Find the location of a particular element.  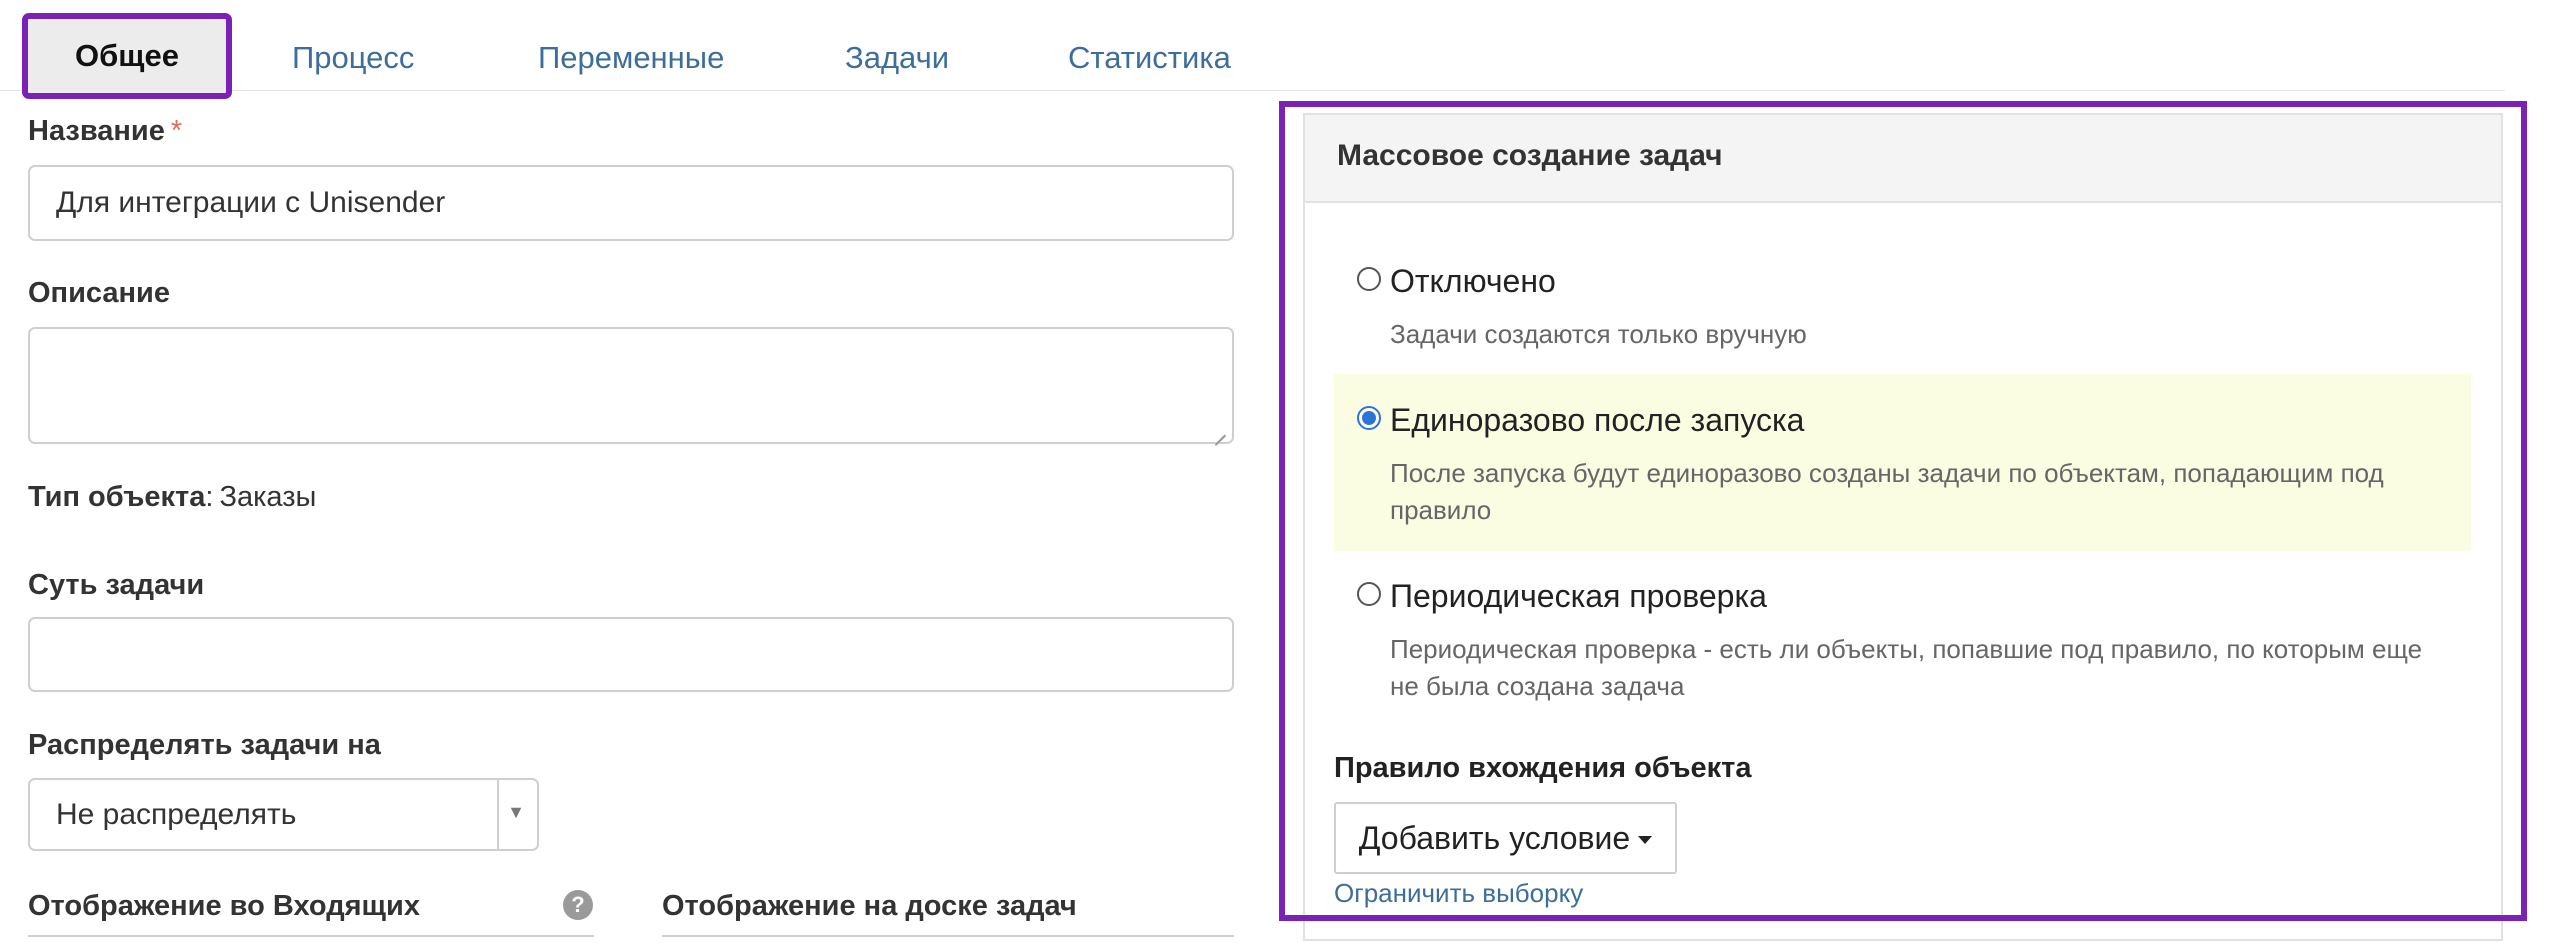

chevron-down-icon: ▼ is located at coordinates (516, 812).